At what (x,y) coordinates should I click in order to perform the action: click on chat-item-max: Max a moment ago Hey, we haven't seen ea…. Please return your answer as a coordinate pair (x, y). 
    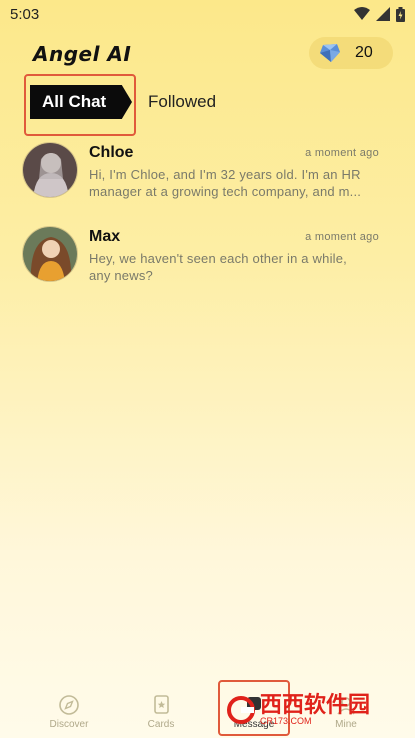
    Looking at the image, I should click on (207, 266).